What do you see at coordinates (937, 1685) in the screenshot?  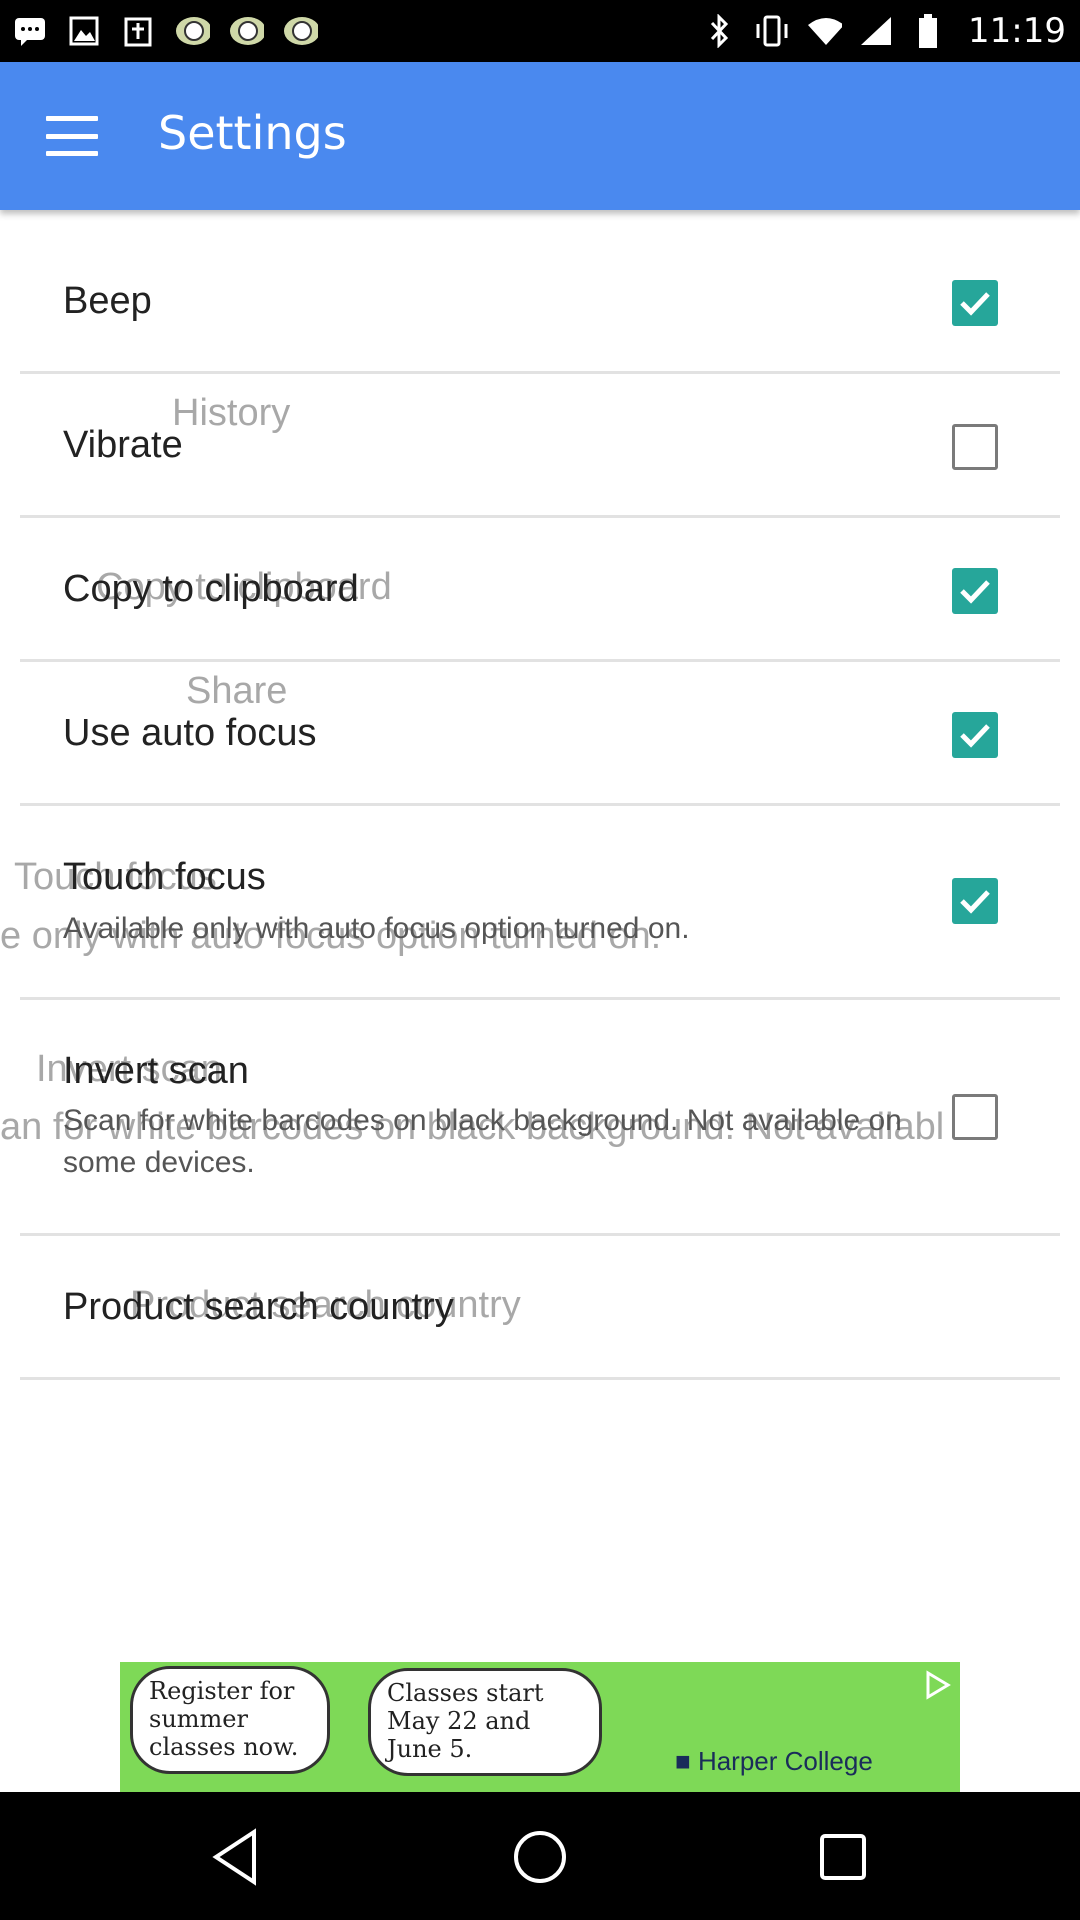 I see `ad-play-icon` at bounding box center [937, 1685].